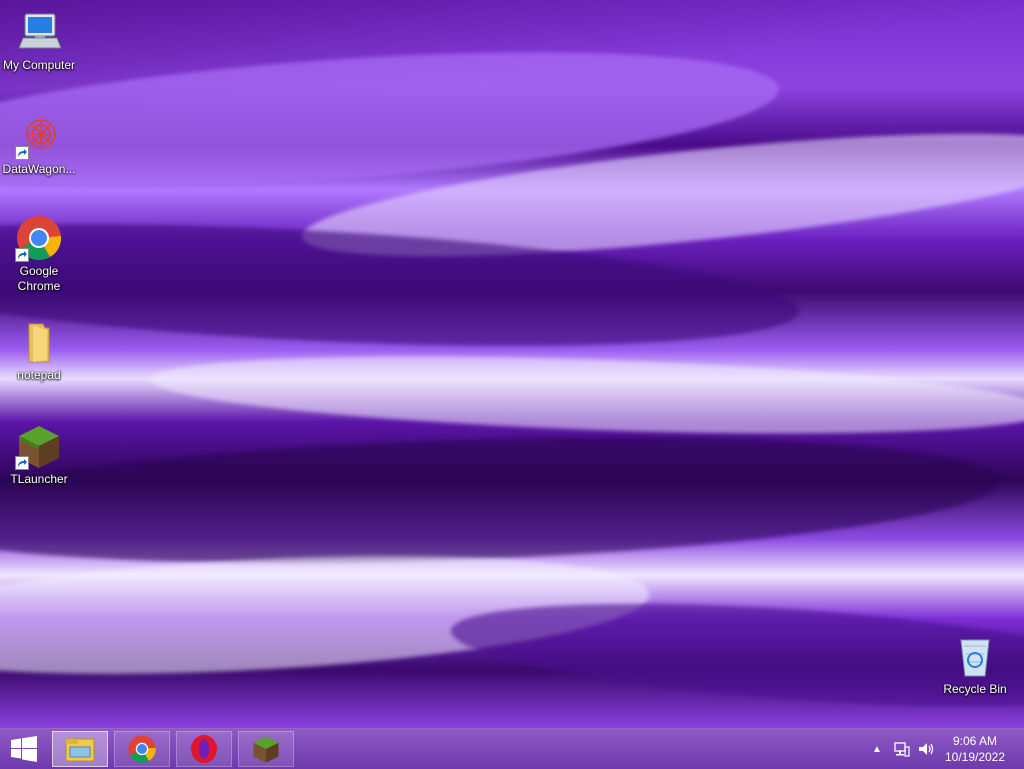  I want to click on windows-icon, so click(24, 749).